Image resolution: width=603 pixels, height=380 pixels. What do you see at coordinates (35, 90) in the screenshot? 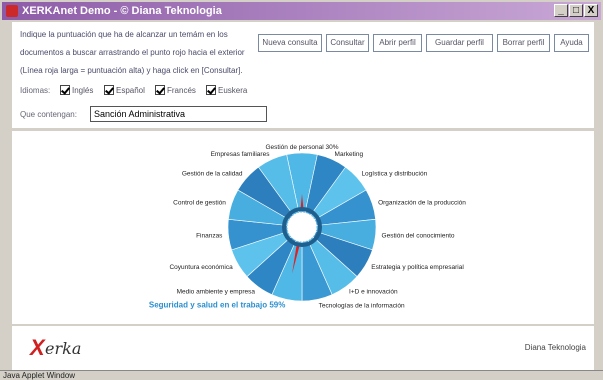
I see `languages-label: Idiomas:` at bounding box center [35, 90].